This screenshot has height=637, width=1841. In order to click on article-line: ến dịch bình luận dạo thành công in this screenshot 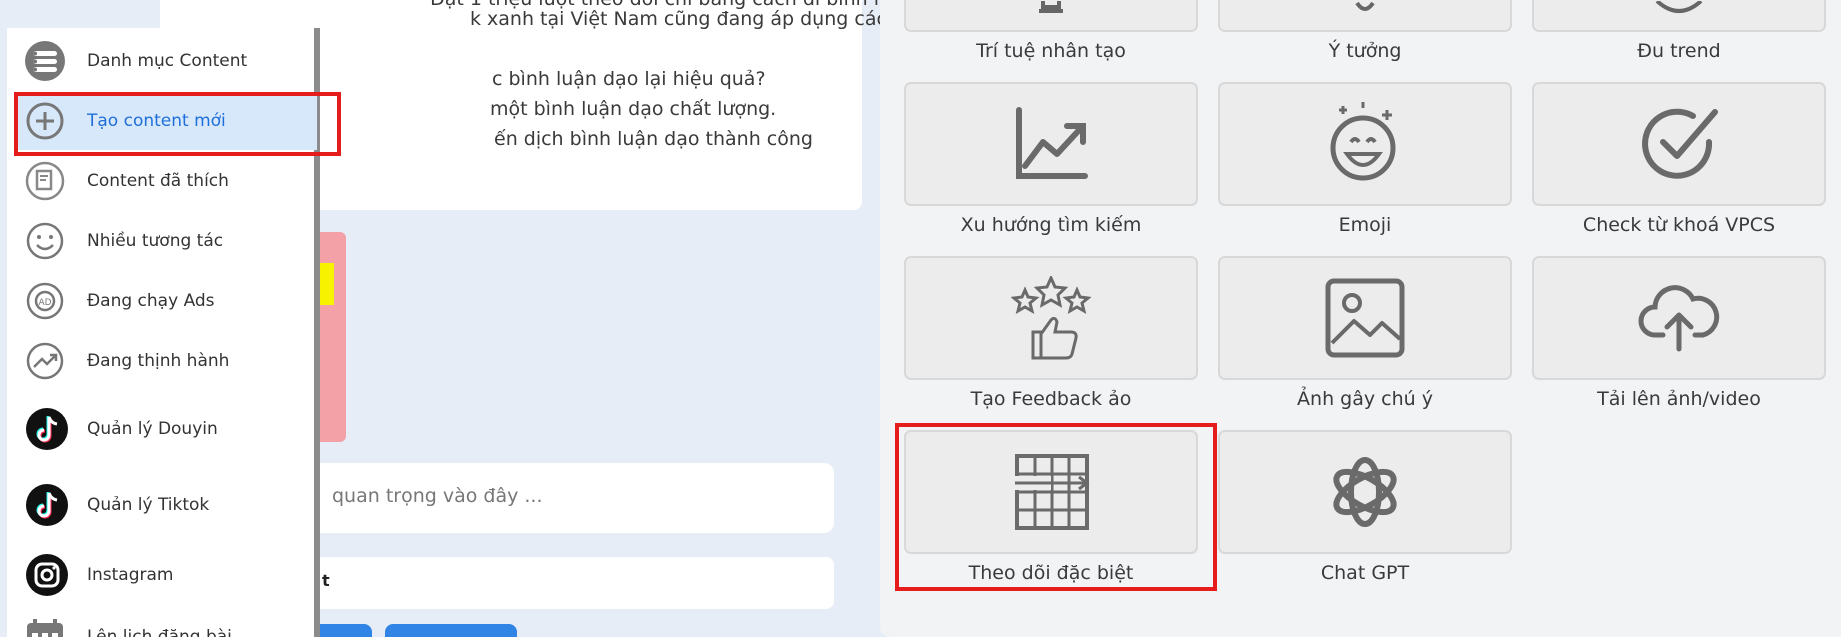, I will do `click(653, 139)`.